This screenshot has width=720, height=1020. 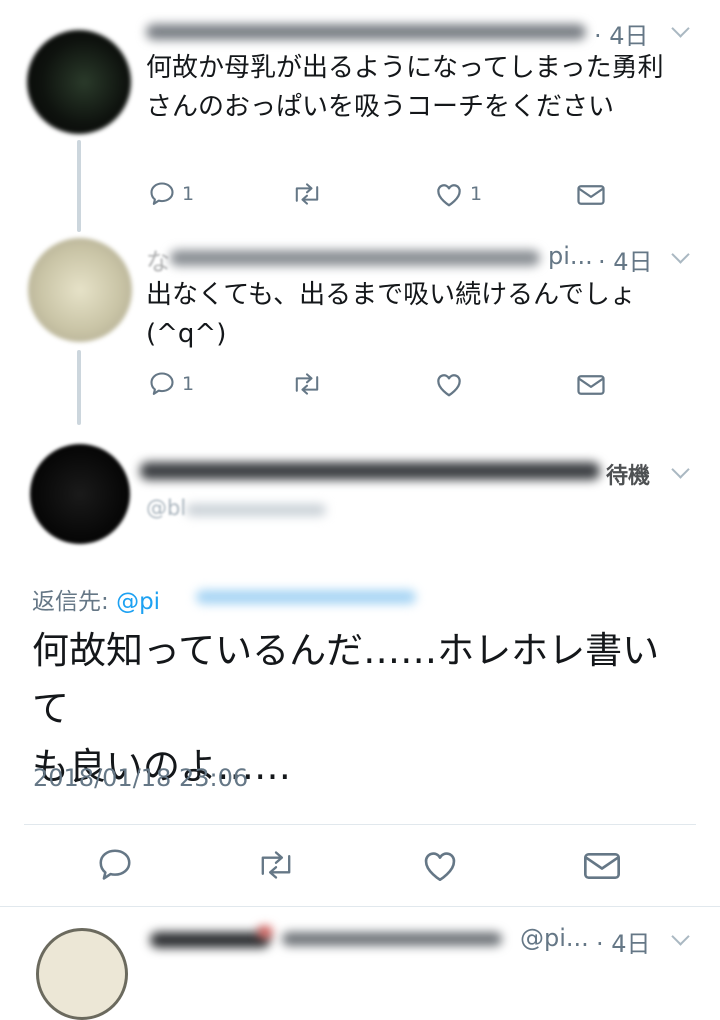 What do you see at coordinates (158, 259) in the screenshot?
I see `user-name-partial: な` at bounding box center [158, 259].